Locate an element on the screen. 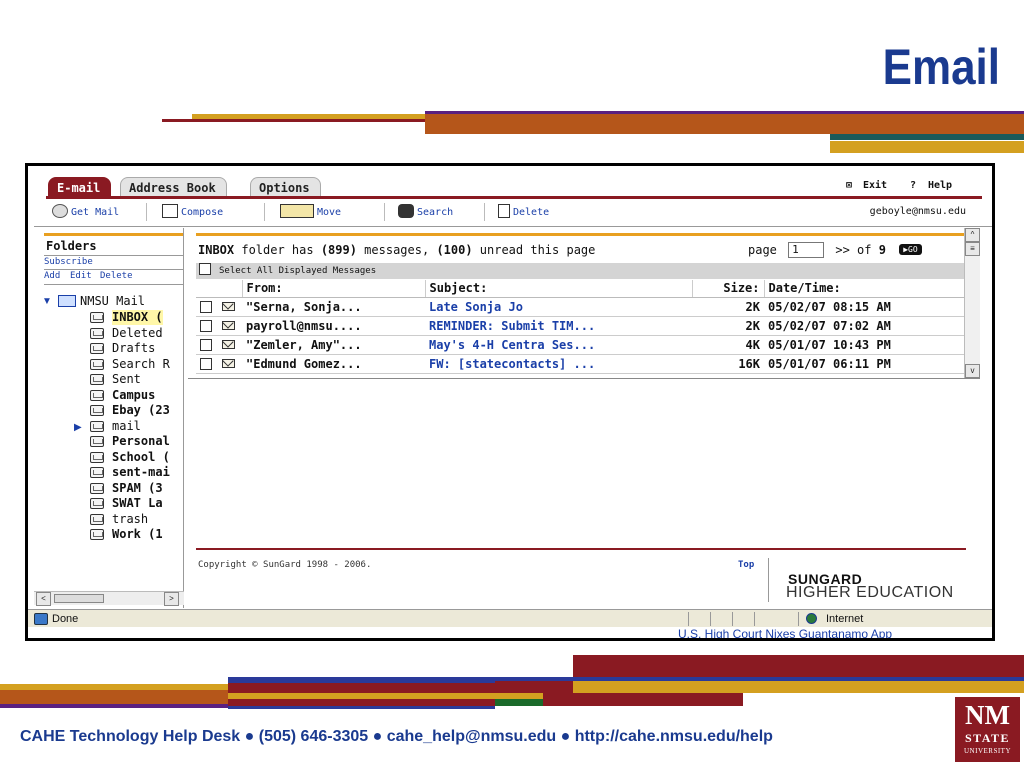  page-of-label: >> of is located at coordinates (853, 250).